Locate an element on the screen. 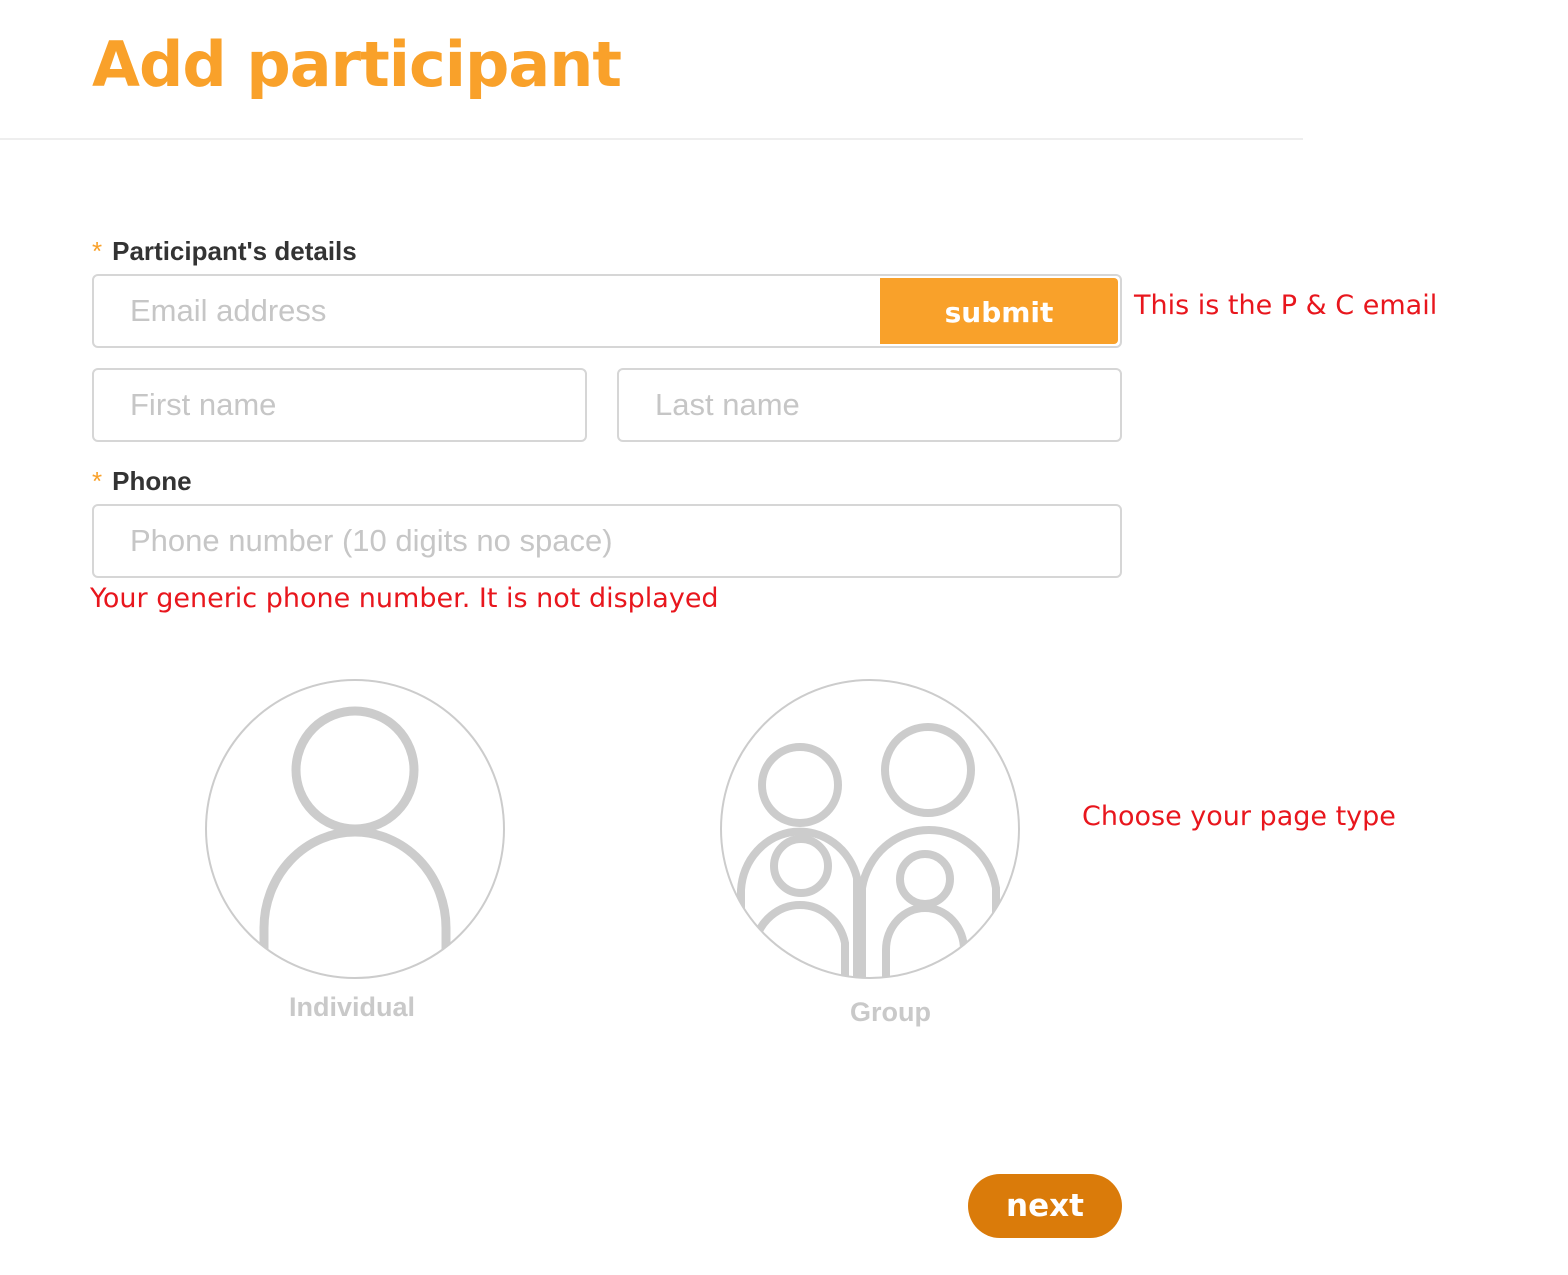  first-name-field is located at coordinates (339, 405).